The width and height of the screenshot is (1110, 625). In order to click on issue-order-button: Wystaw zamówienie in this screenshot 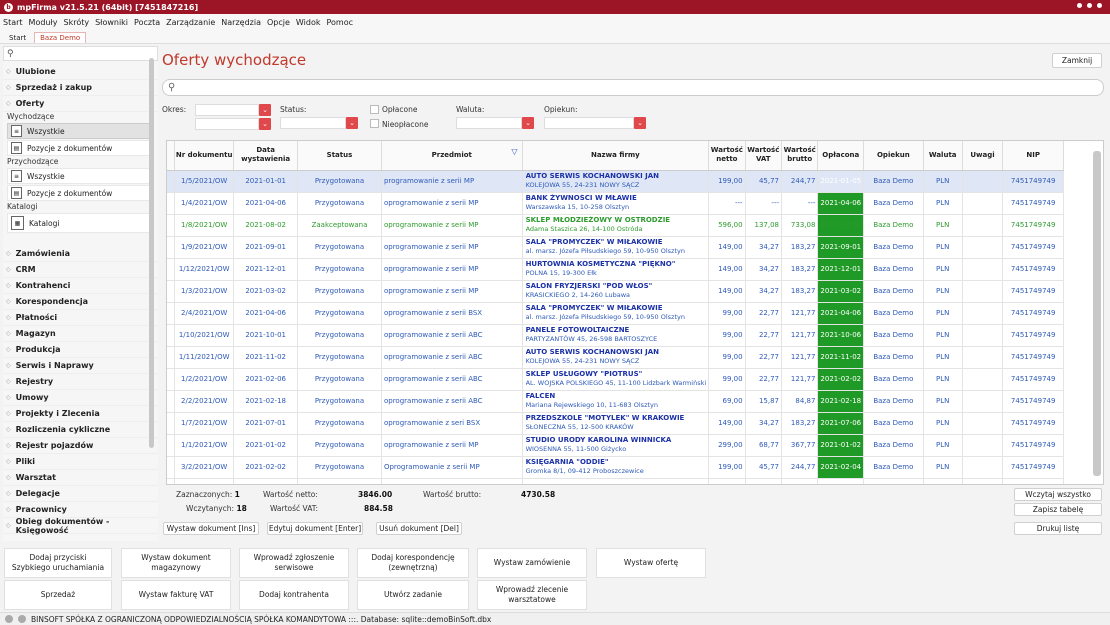, I will do `click(532, 563)`.